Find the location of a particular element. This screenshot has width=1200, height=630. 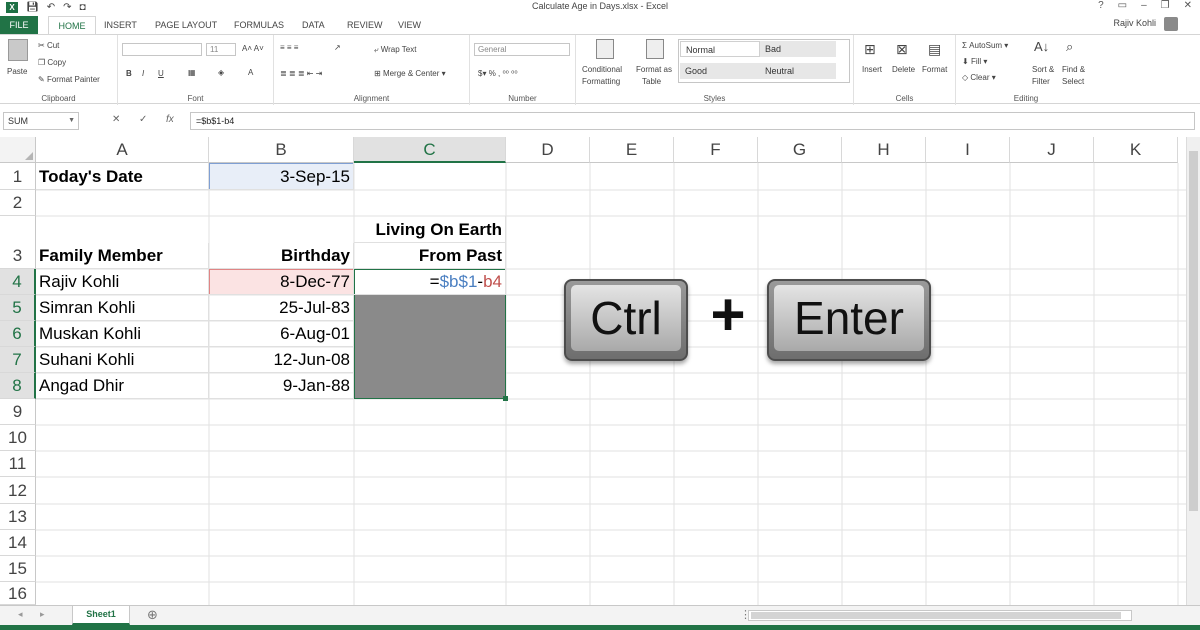

bold-button: B is located at coordinates (129, 73).